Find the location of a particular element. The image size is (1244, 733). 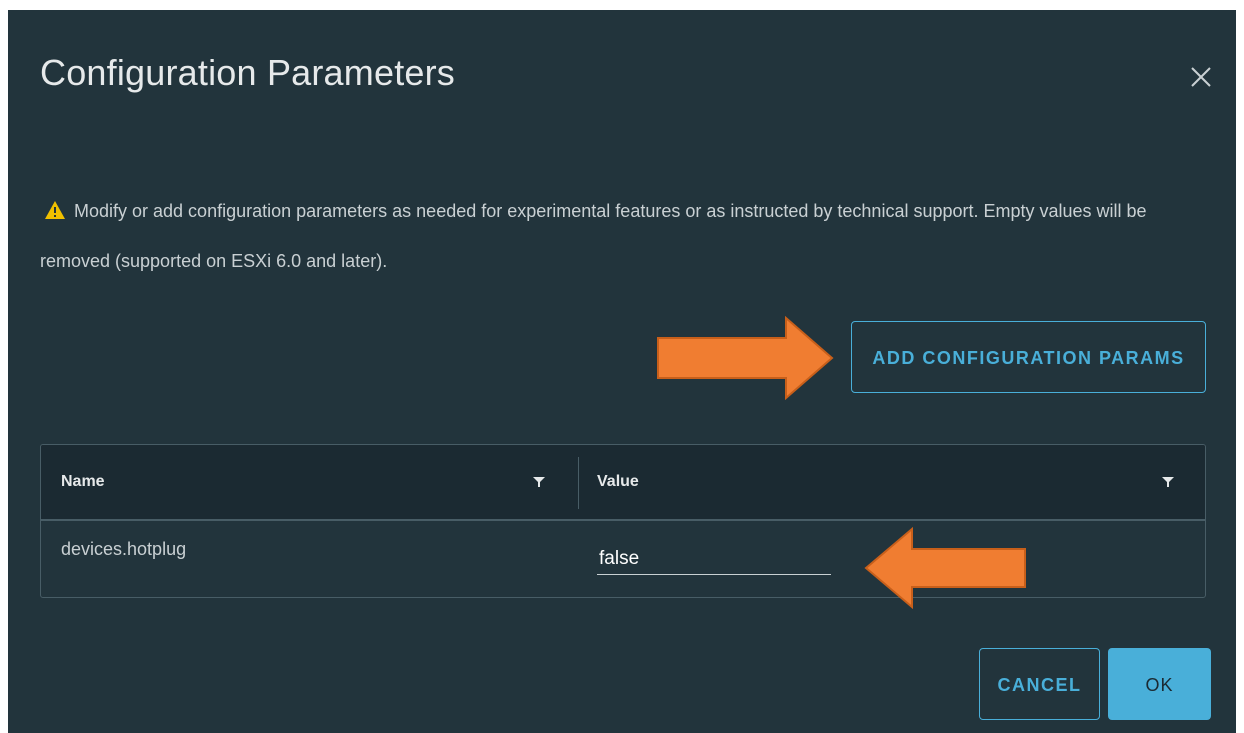

column-header-value: Value is located at coordinates (618, 482).